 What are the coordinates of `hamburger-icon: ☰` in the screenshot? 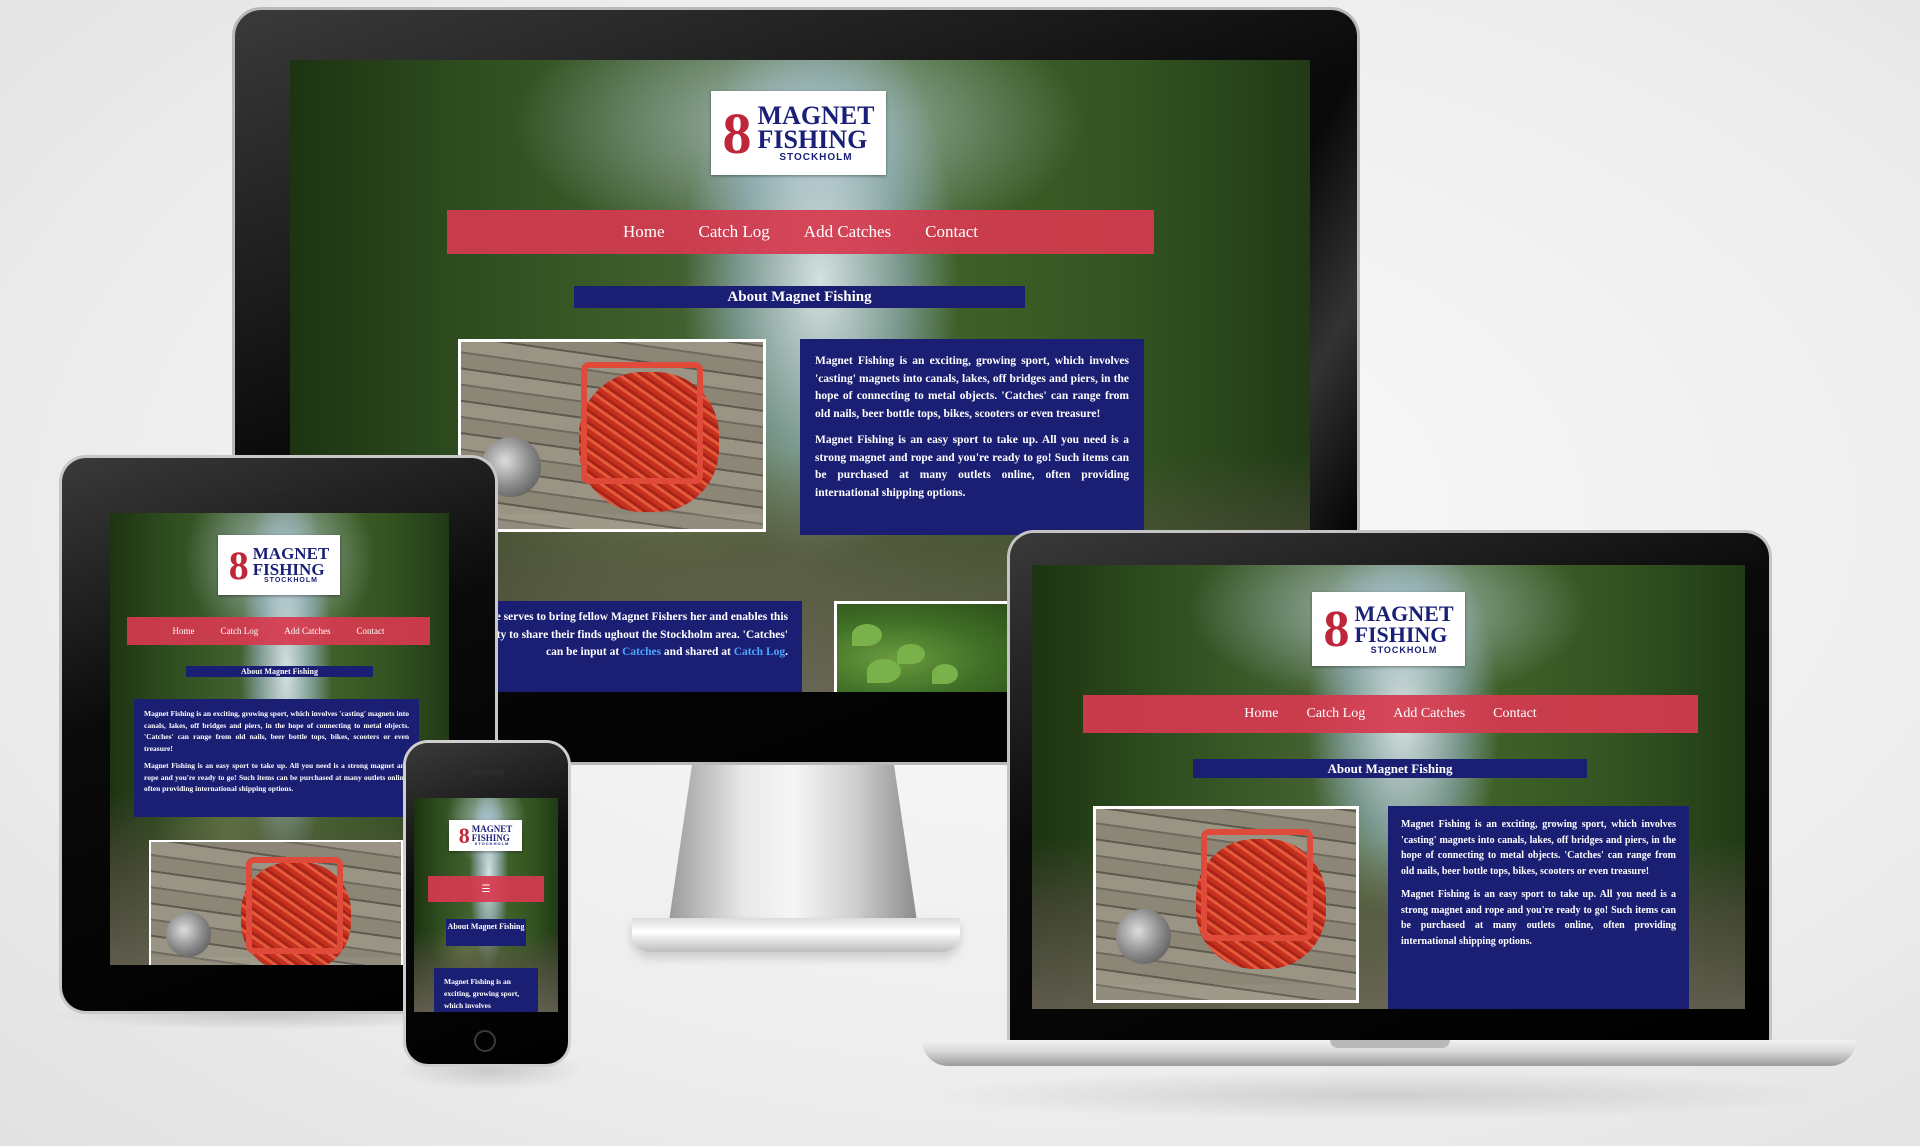 It's located at (486, 889).